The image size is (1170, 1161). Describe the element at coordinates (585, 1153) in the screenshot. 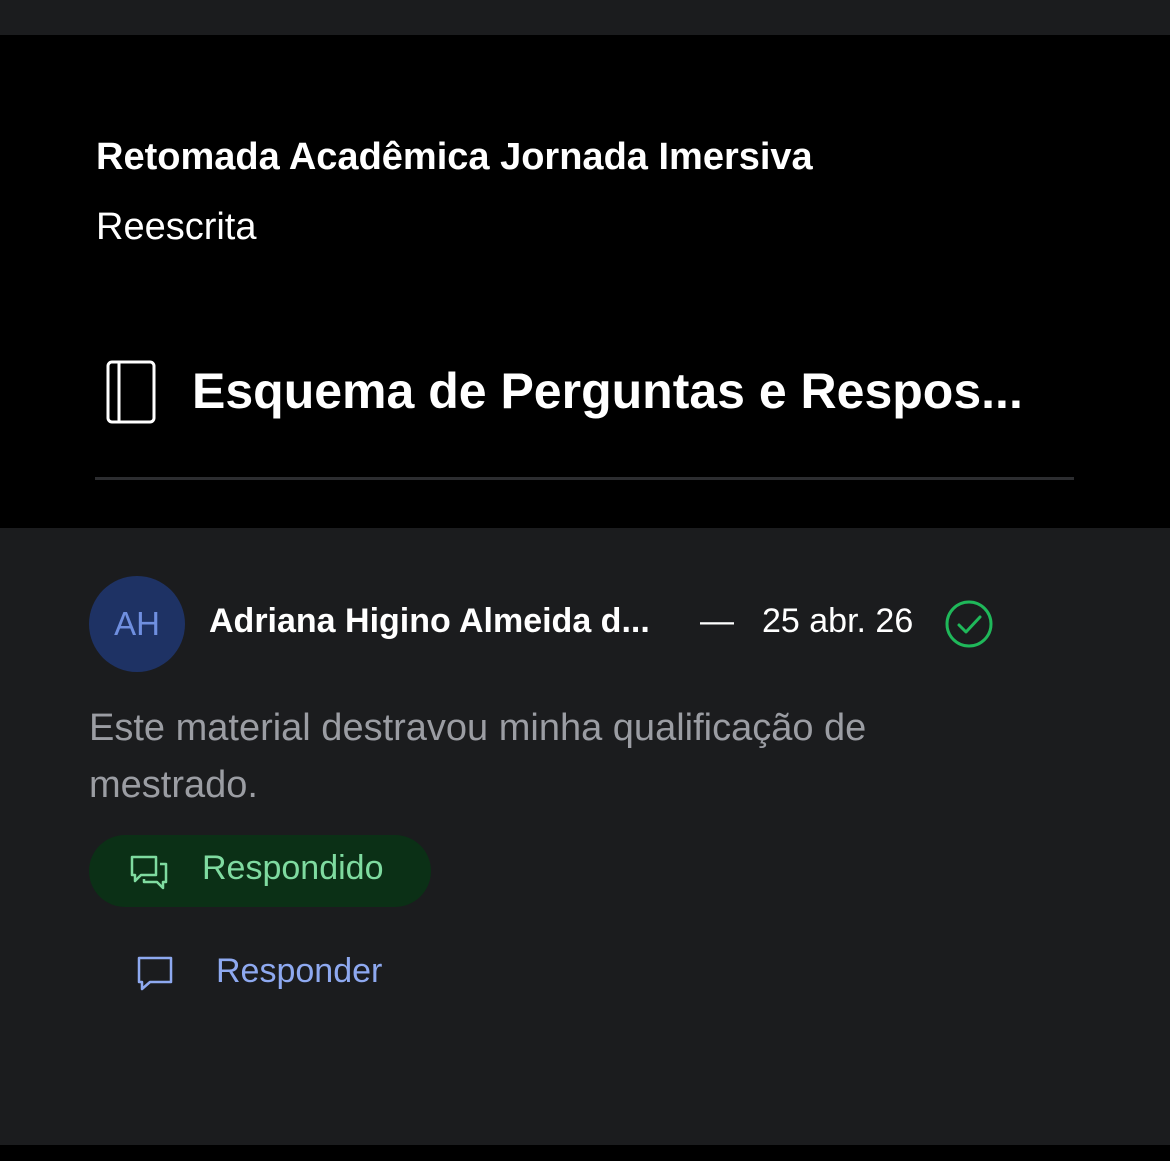

I see `bottom-strip` at that location.